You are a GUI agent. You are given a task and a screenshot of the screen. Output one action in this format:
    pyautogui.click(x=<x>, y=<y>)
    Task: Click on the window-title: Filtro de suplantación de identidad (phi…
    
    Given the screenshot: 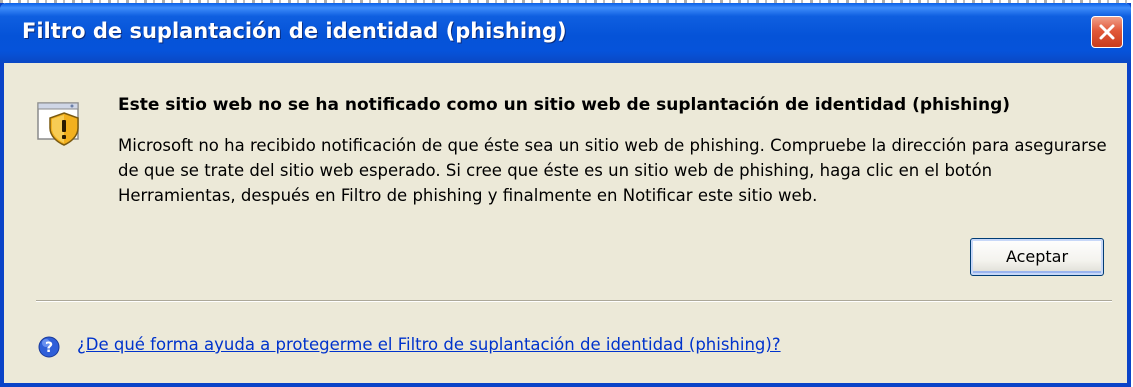 What is the action you would take?
    pyautogui.click(x=294, y=31)
    